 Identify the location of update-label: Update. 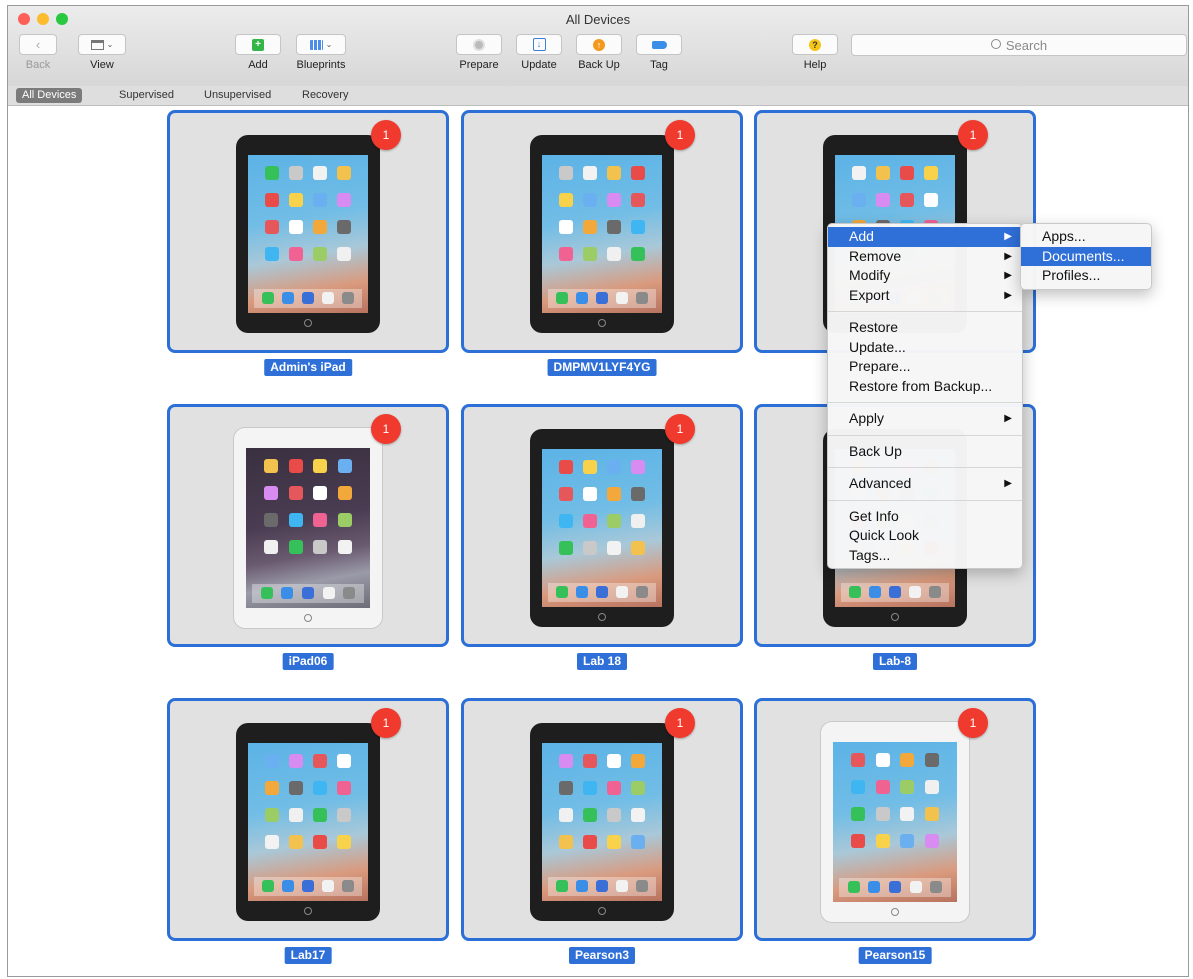
(539, 65).